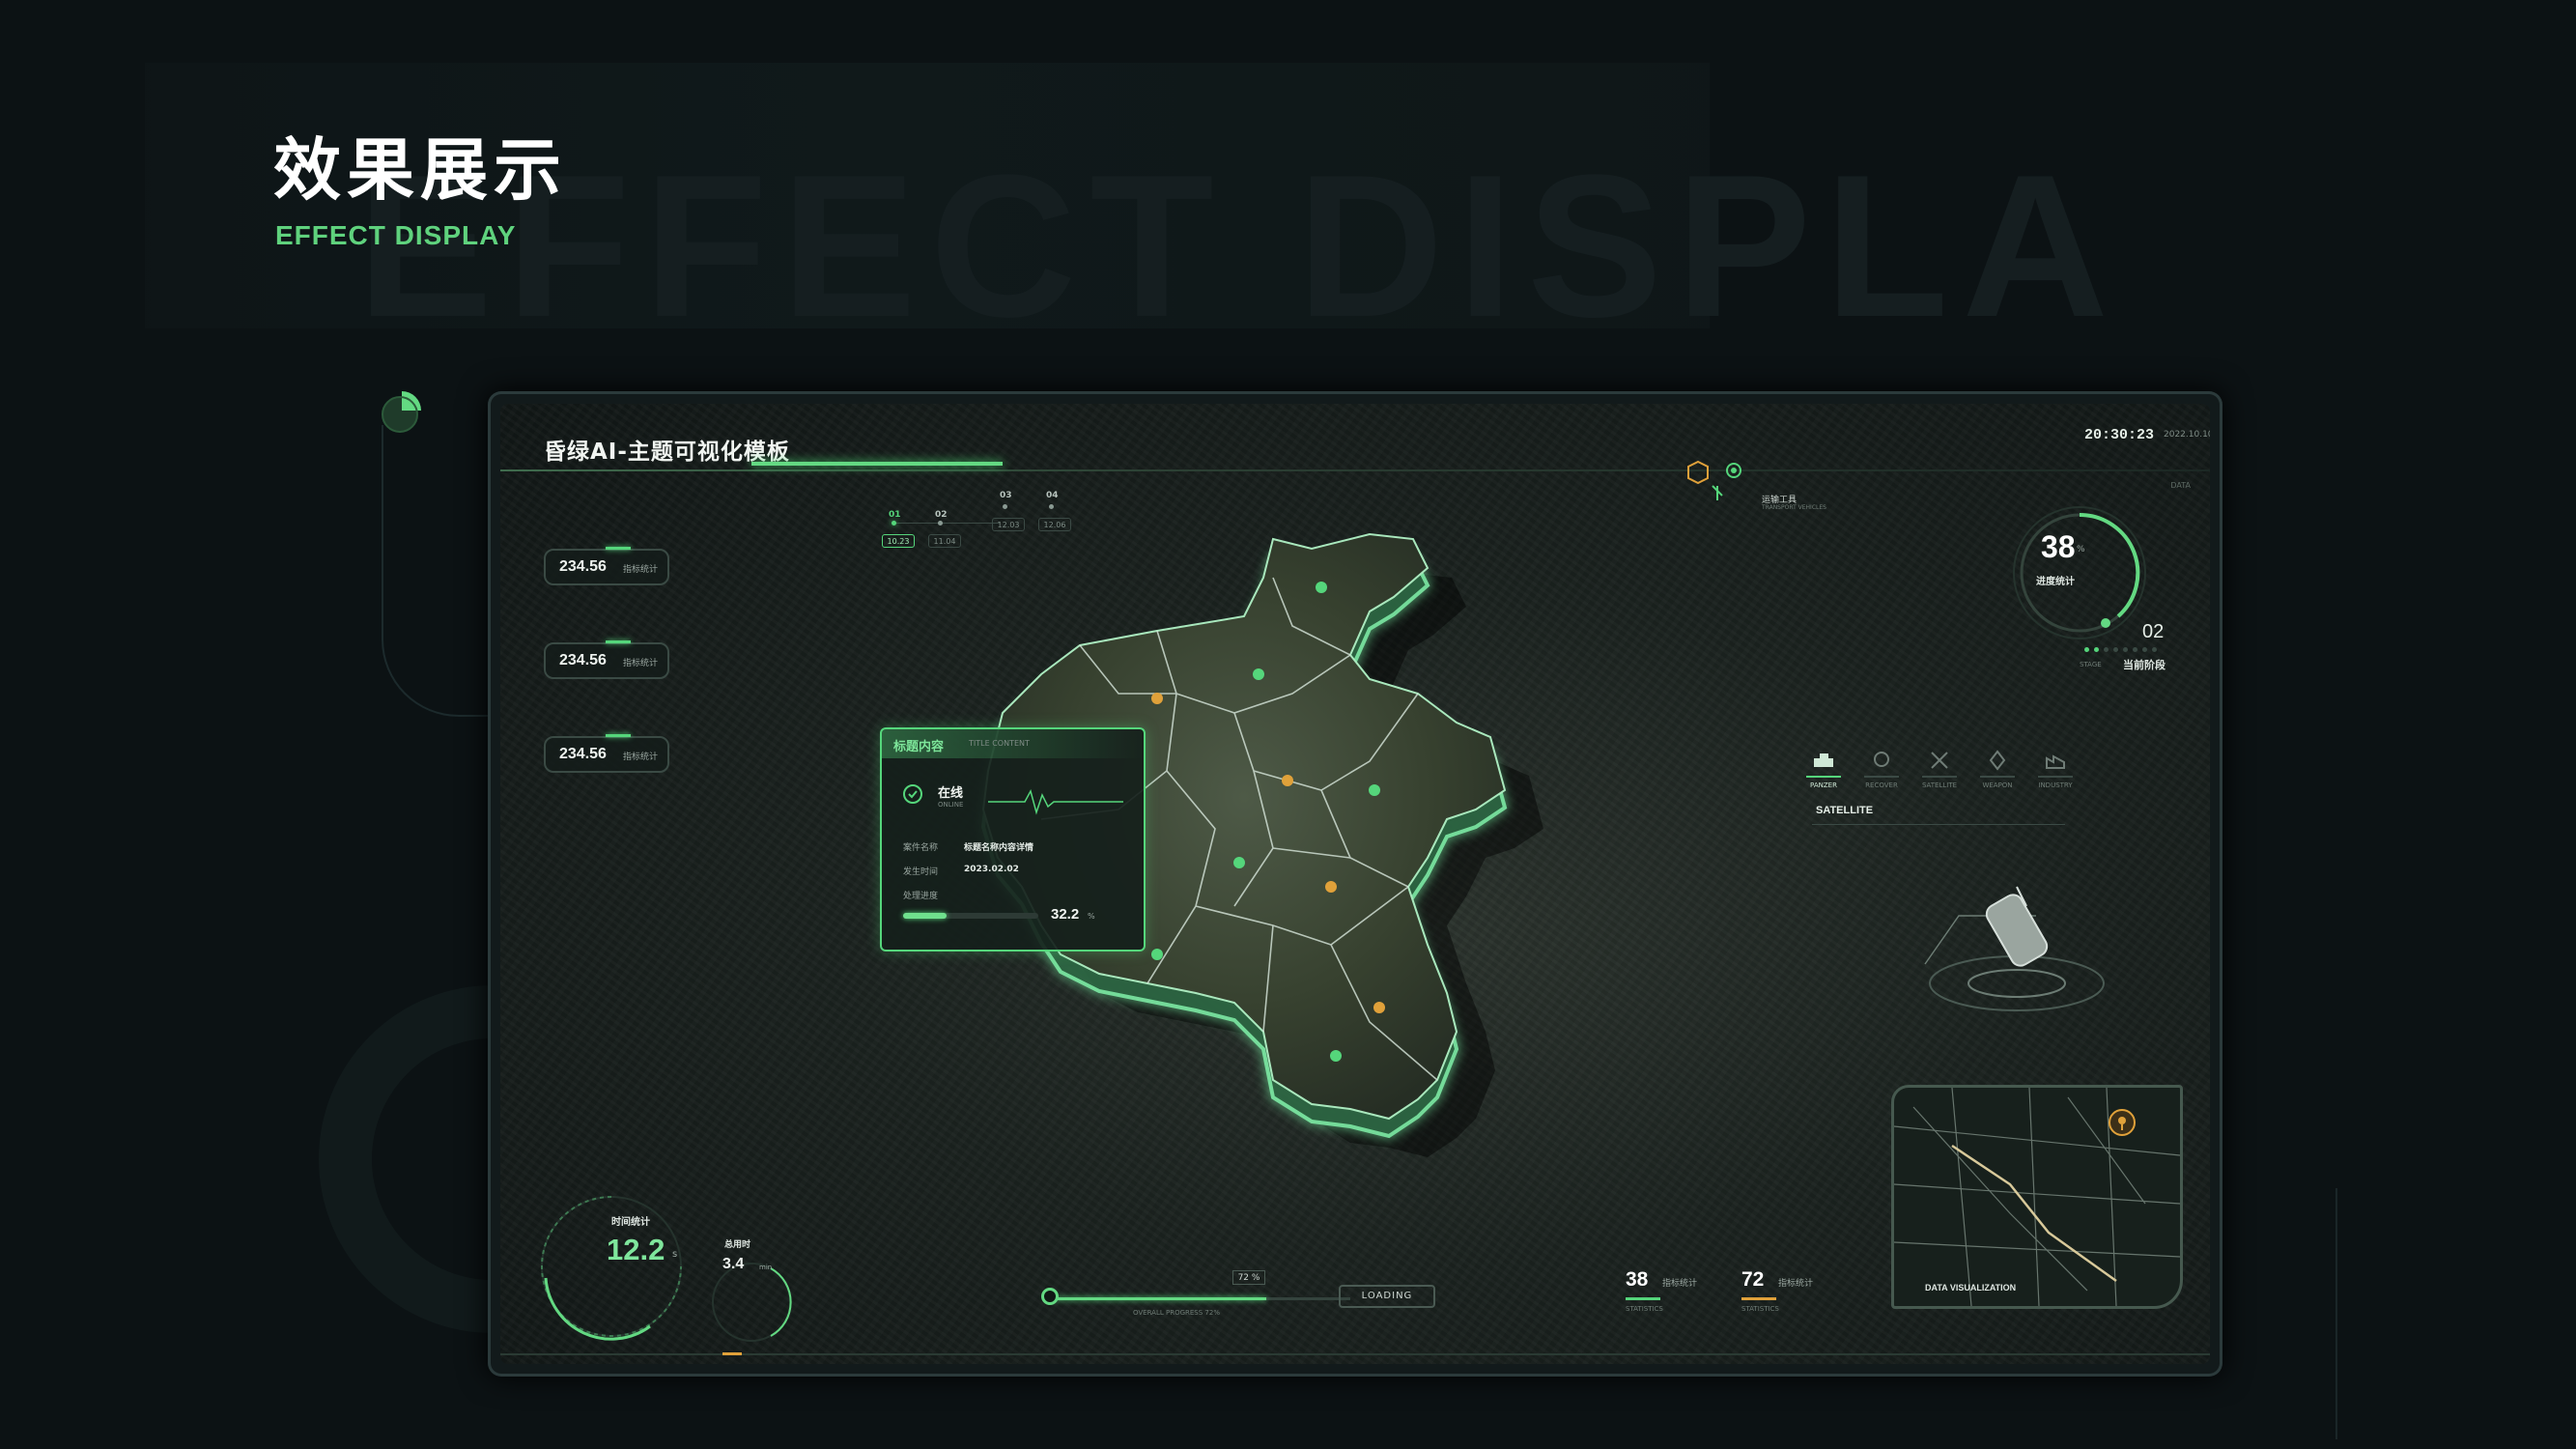  I want to click on popup-progress-value: 32.2, so click(1065, 914).